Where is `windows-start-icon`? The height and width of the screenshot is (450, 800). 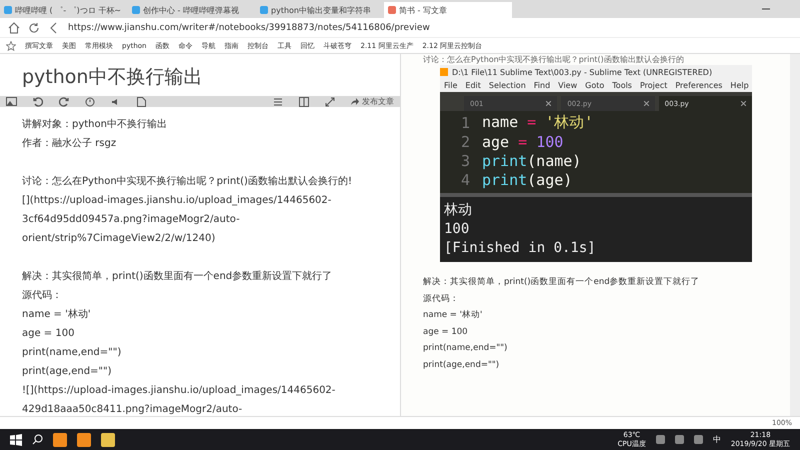
windows-start-icon is located at coordinates (16, 440).